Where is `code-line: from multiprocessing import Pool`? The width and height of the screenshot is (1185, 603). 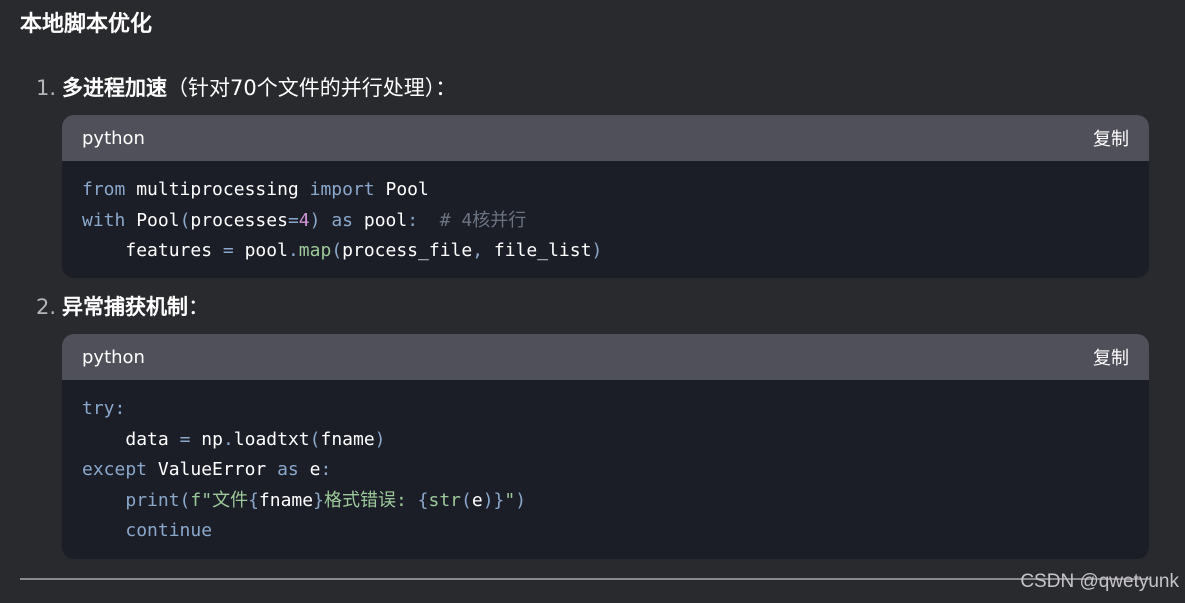 code-line: from multiprocessing import Pool is located at coordinates (255, 189).